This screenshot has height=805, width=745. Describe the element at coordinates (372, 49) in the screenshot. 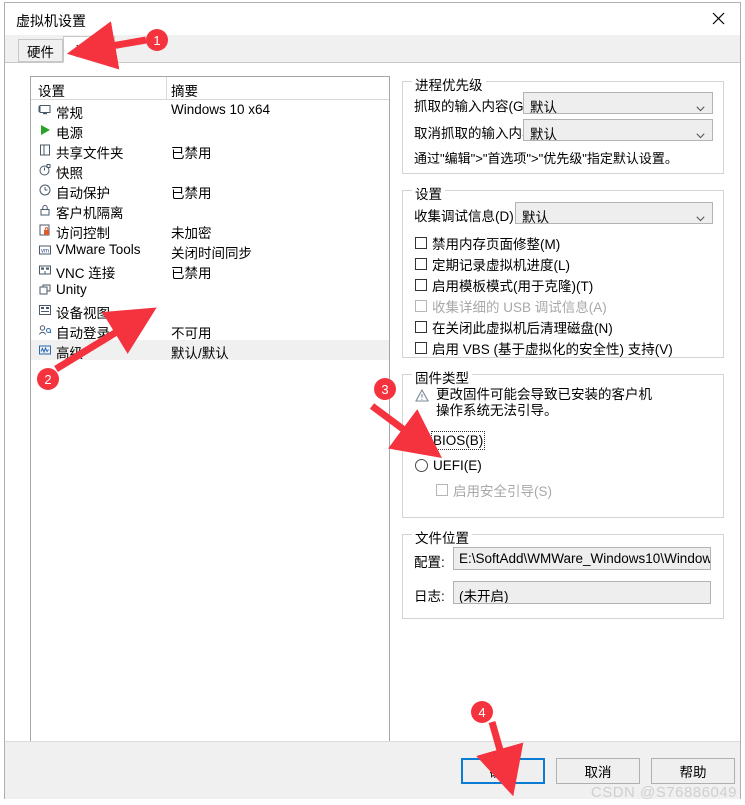

I see `tab-strip: 硬件 选项` at that location.